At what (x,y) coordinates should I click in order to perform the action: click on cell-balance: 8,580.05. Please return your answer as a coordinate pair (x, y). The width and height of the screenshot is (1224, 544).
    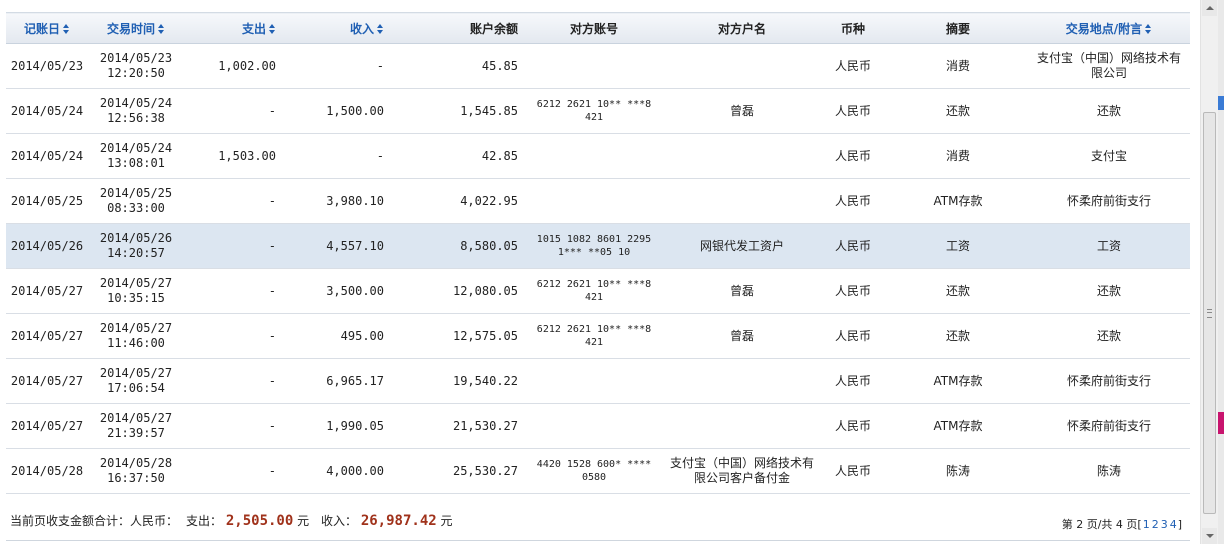
    Looking at the image, I should click on (455, 246).